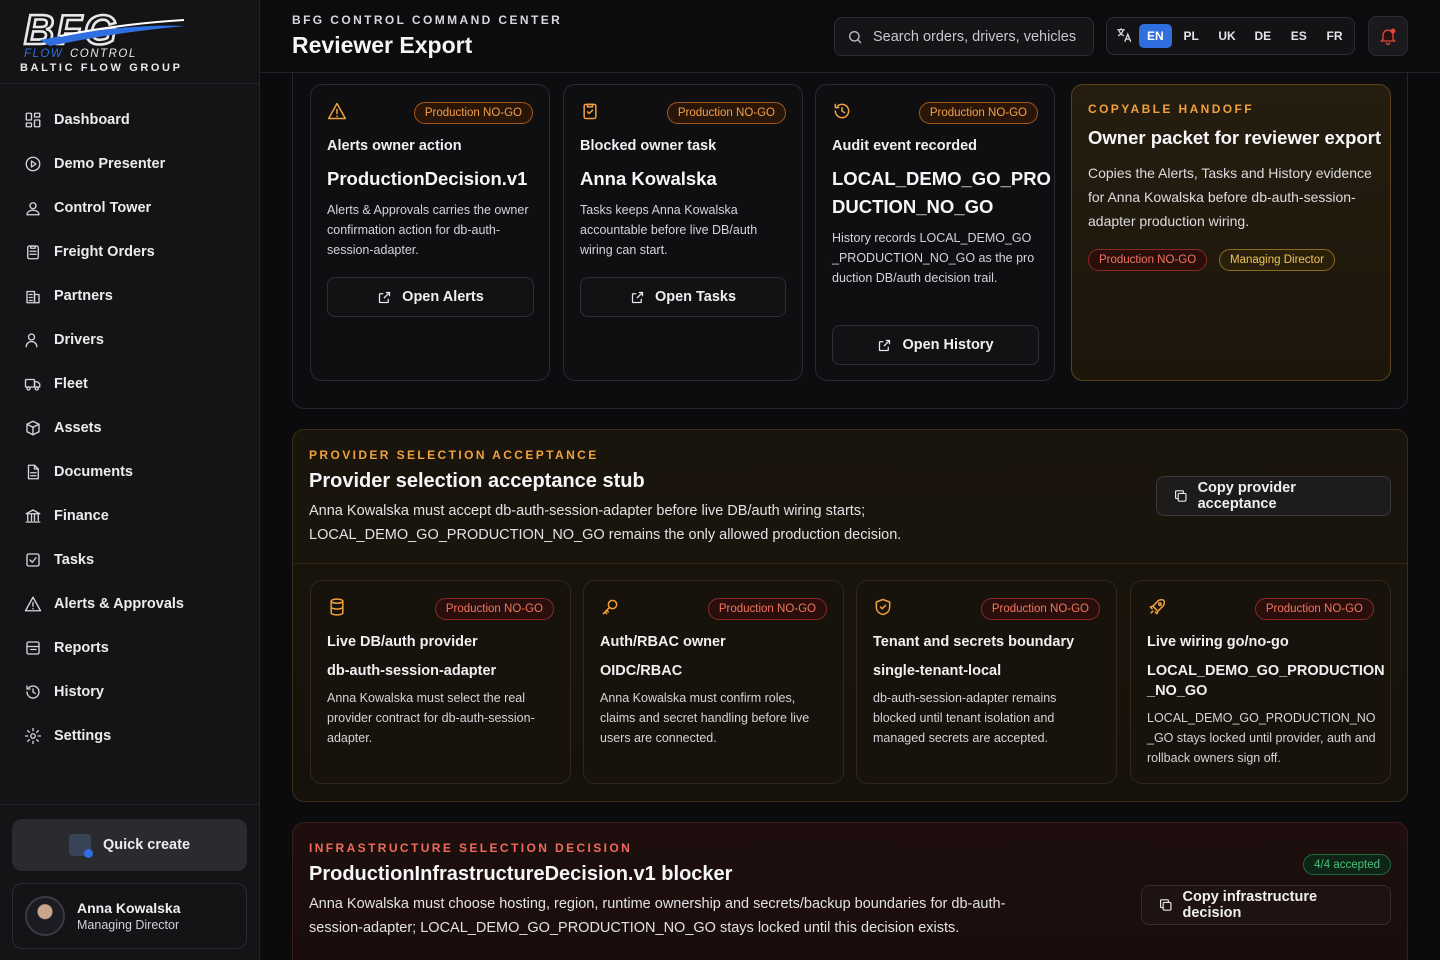 The image size is (1440, 960). What do you see at coordinates (129, 208) in the screenshot?
I see `sidebar-item-control-tower: Control Tower` at bounding box center [129, 208].